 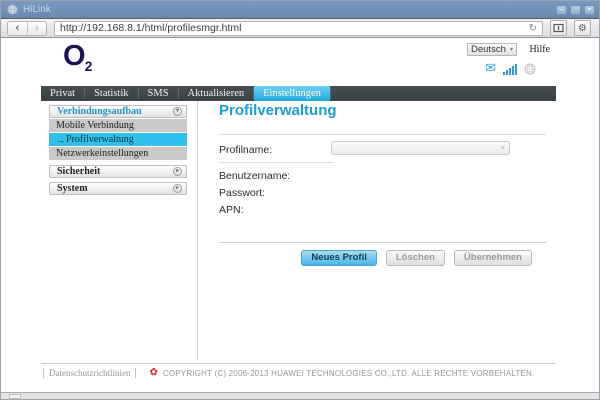 I want to click on tab-statistik: Statistik, so click(x=111, y=93).